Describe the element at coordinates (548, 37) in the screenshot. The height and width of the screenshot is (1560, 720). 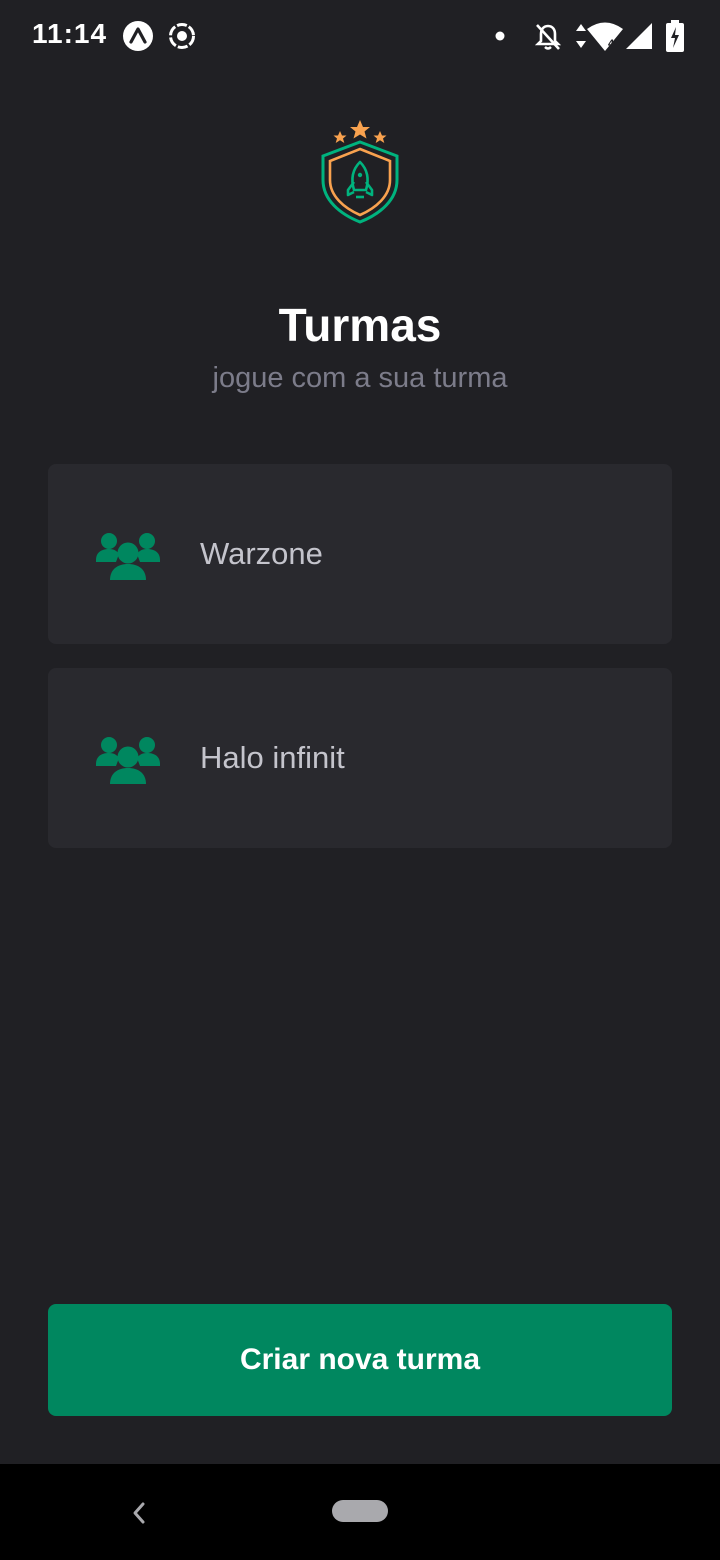
I see `bell-off-icon` at that location.